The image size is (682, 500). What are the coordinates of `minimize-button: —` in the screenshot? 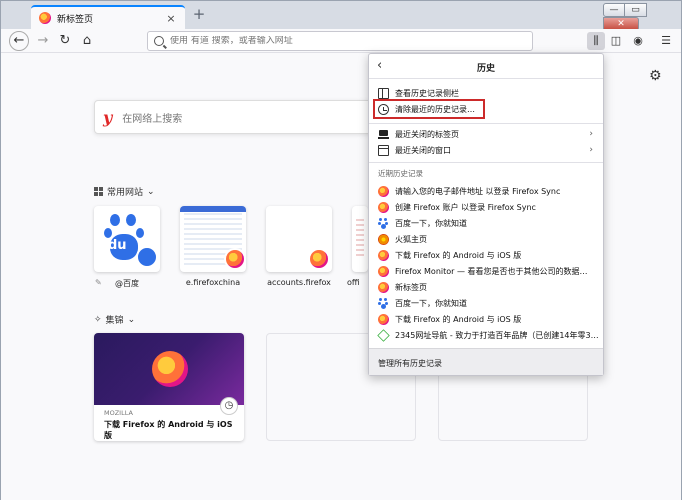 It's located at (614, 10).